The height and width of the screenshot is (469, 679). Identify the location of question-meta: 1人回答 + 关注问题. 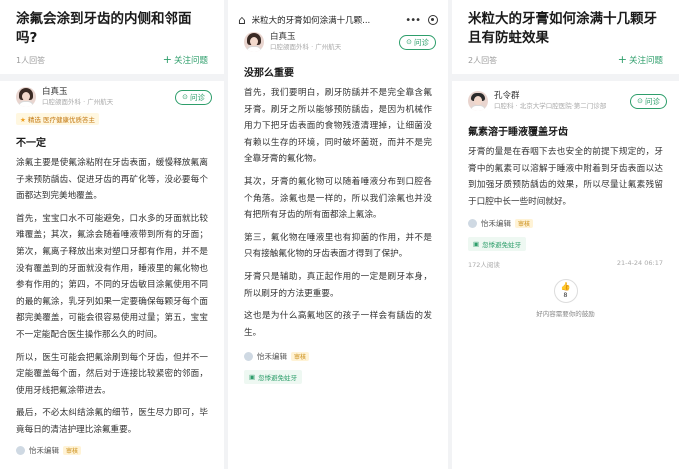
(112, 57).